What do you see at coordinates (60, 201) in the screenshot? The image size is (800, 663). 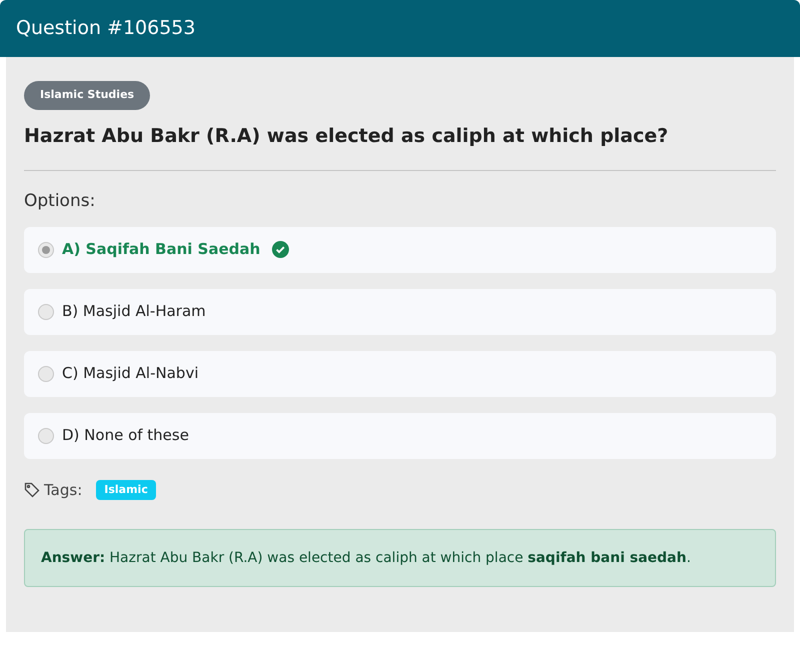 I see `options-heading: Options:` at bounding box center [60, 201].